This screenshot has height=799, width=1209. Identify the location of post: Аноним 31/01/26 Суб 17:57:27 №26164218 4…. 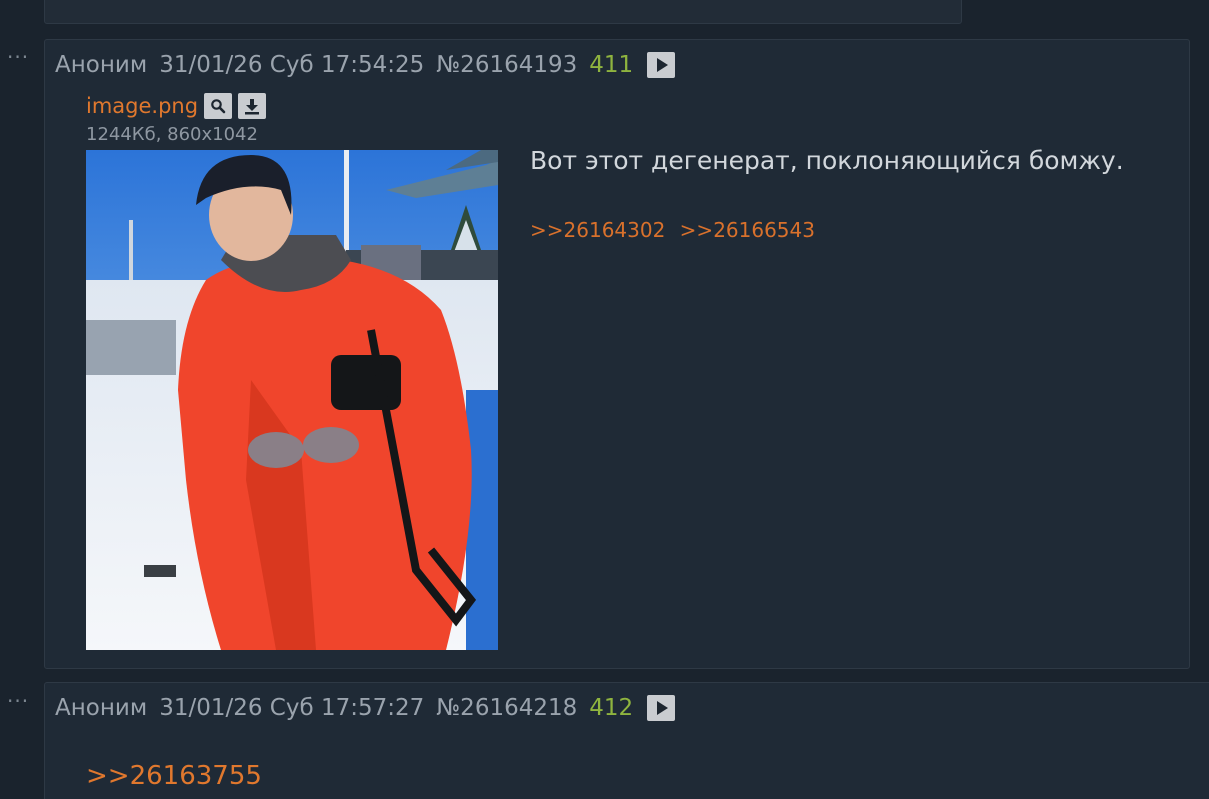
(626, 740).